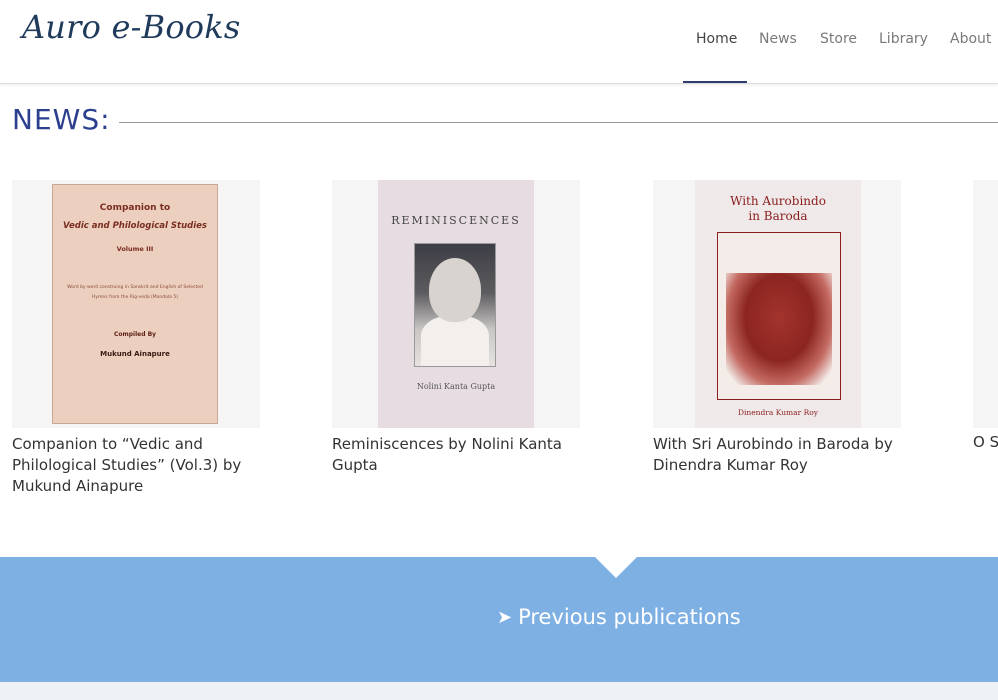 The height and width of the screenshot is (700, 998). I want to click on card-title-link: O S, so click(985, 442).